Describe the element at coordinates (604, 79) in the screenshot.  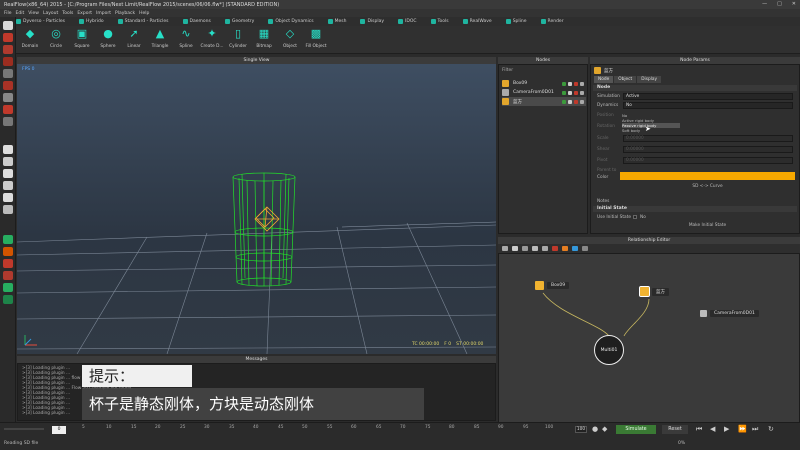
I see `tab-node: Node` at that location.